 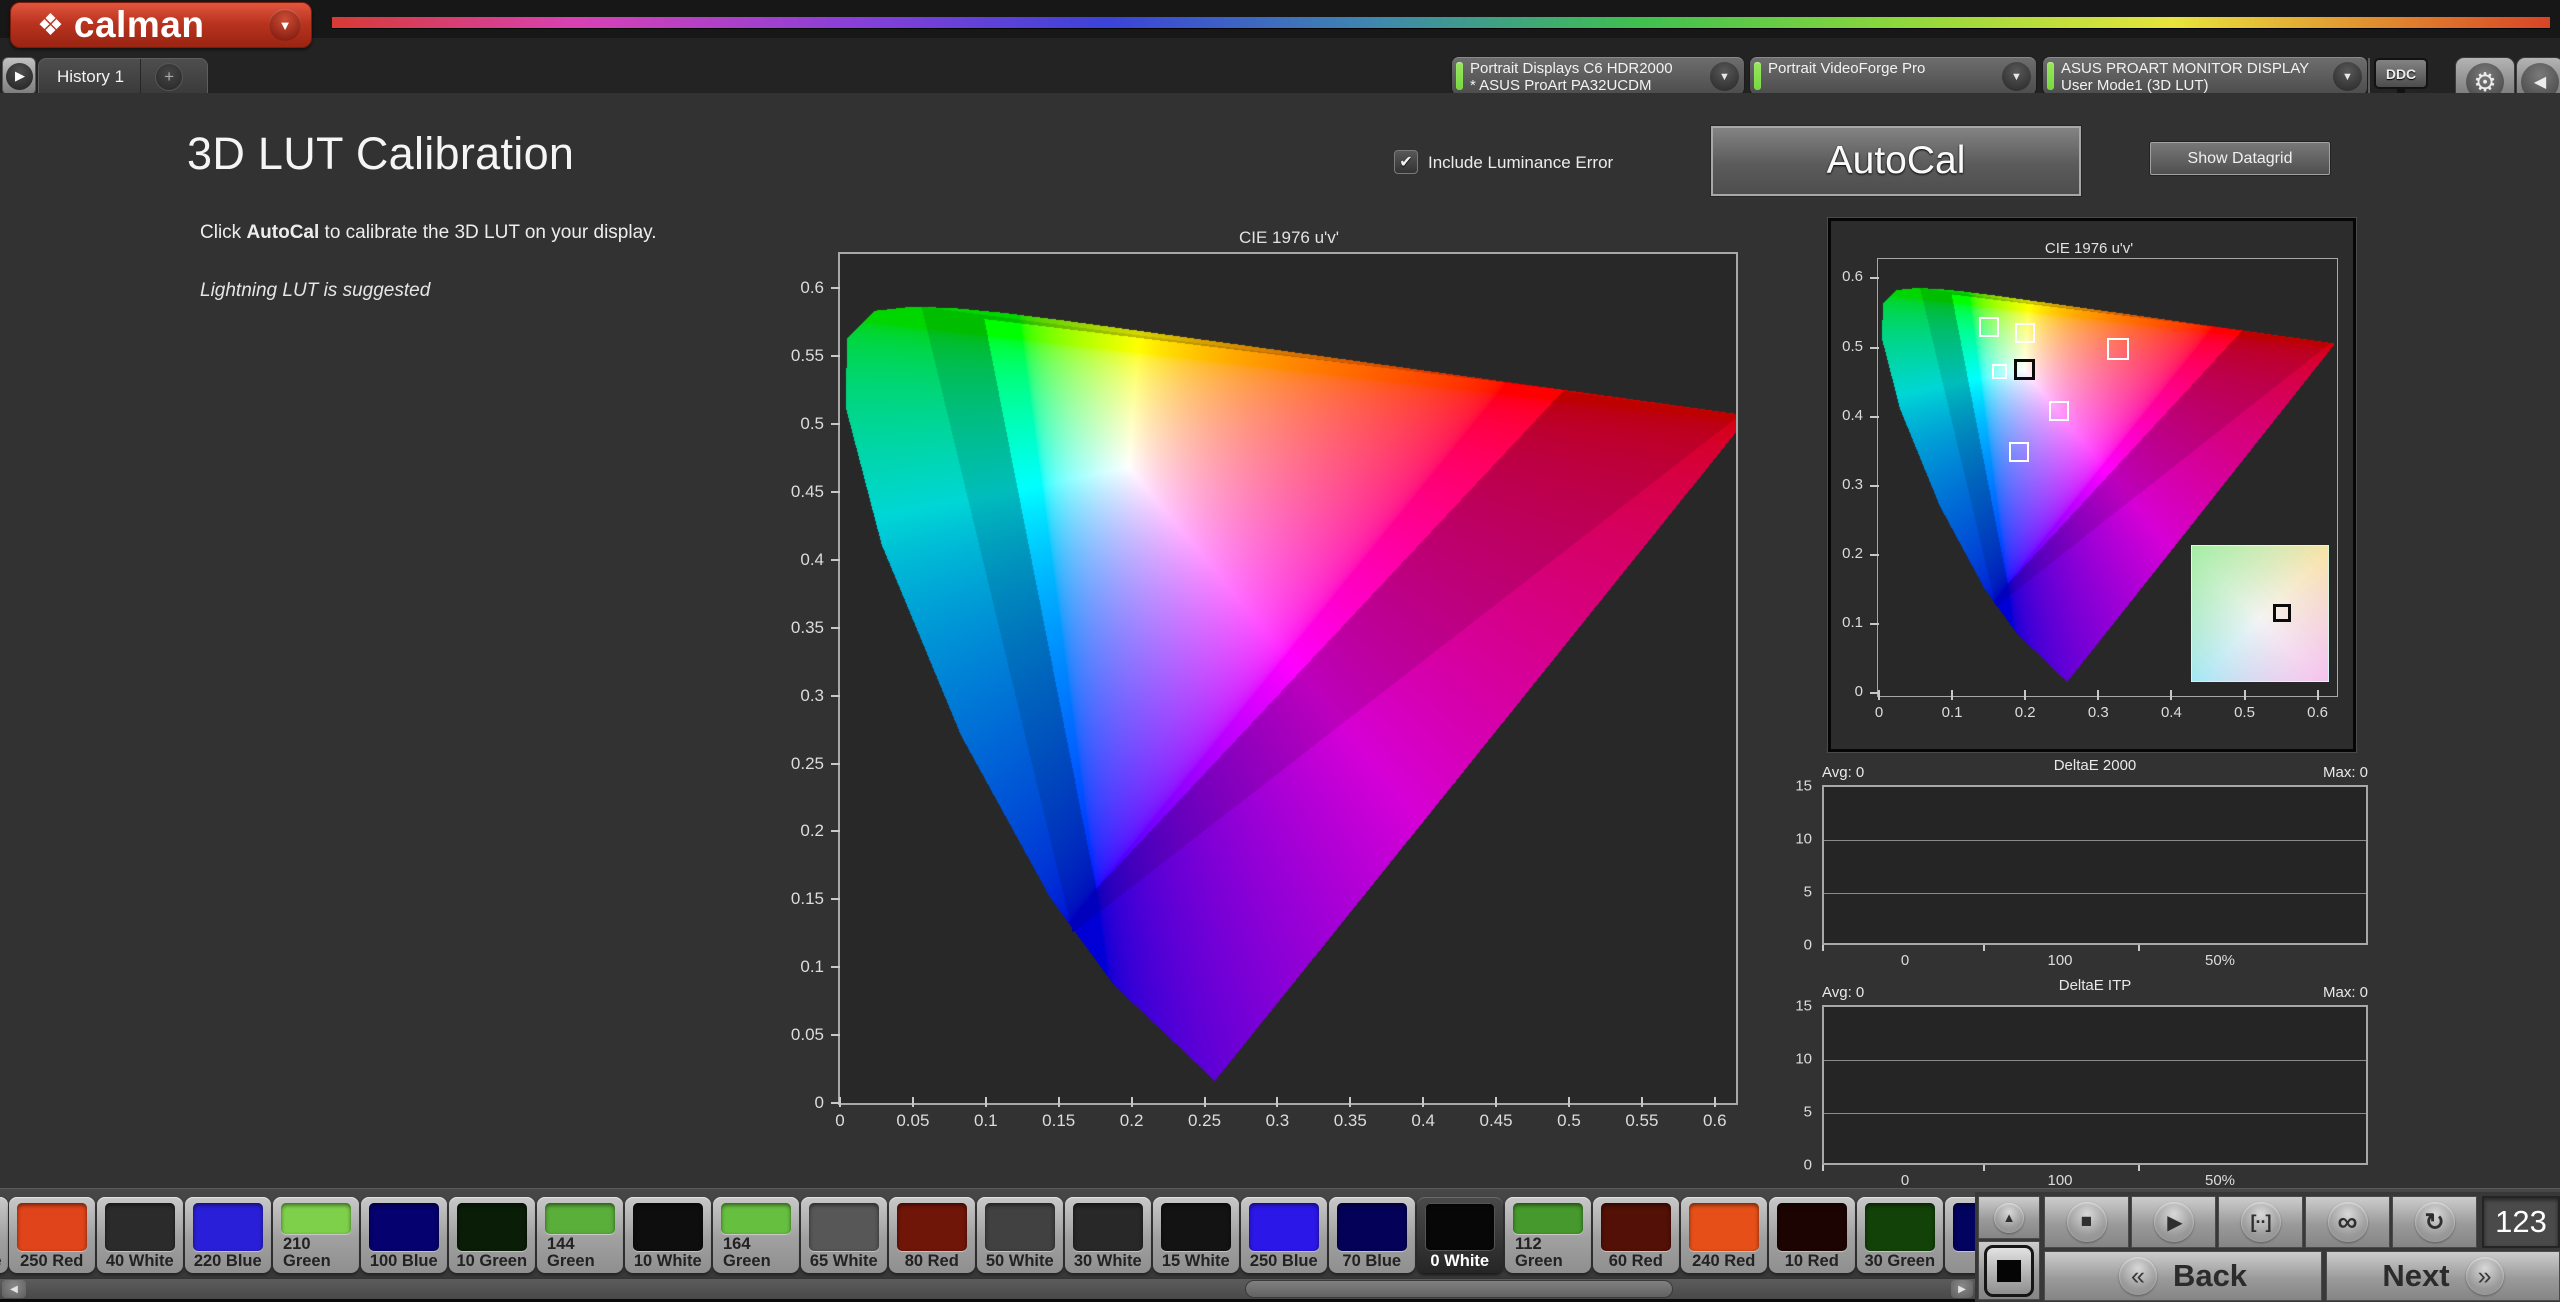 I want to click on add-tab-button: +, so click(x=169, y=76).